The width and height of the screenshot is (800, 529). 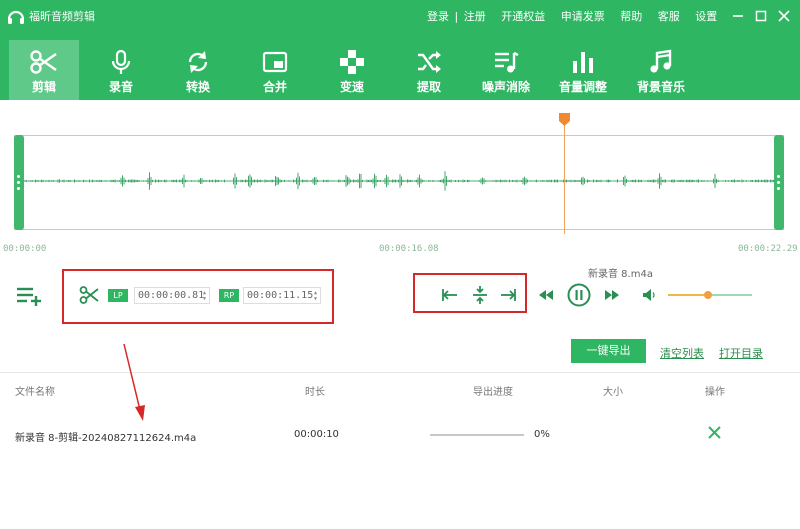 I want to click on col-duration: 时长, so click(x=315, y=392).